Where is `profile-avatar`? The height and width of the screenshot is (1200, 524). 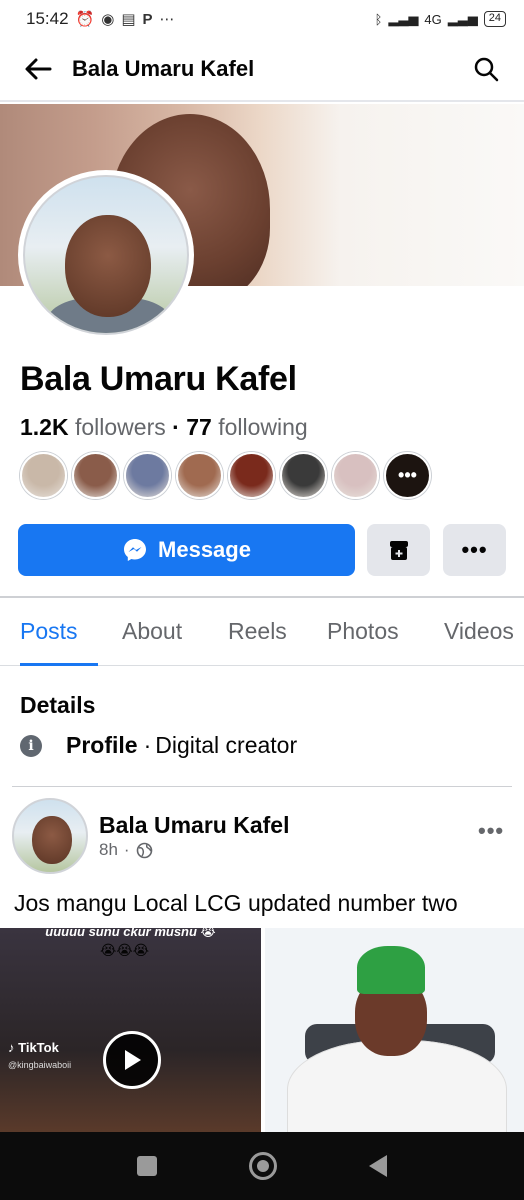
profile-avatar is located at coordinates (106, 255).